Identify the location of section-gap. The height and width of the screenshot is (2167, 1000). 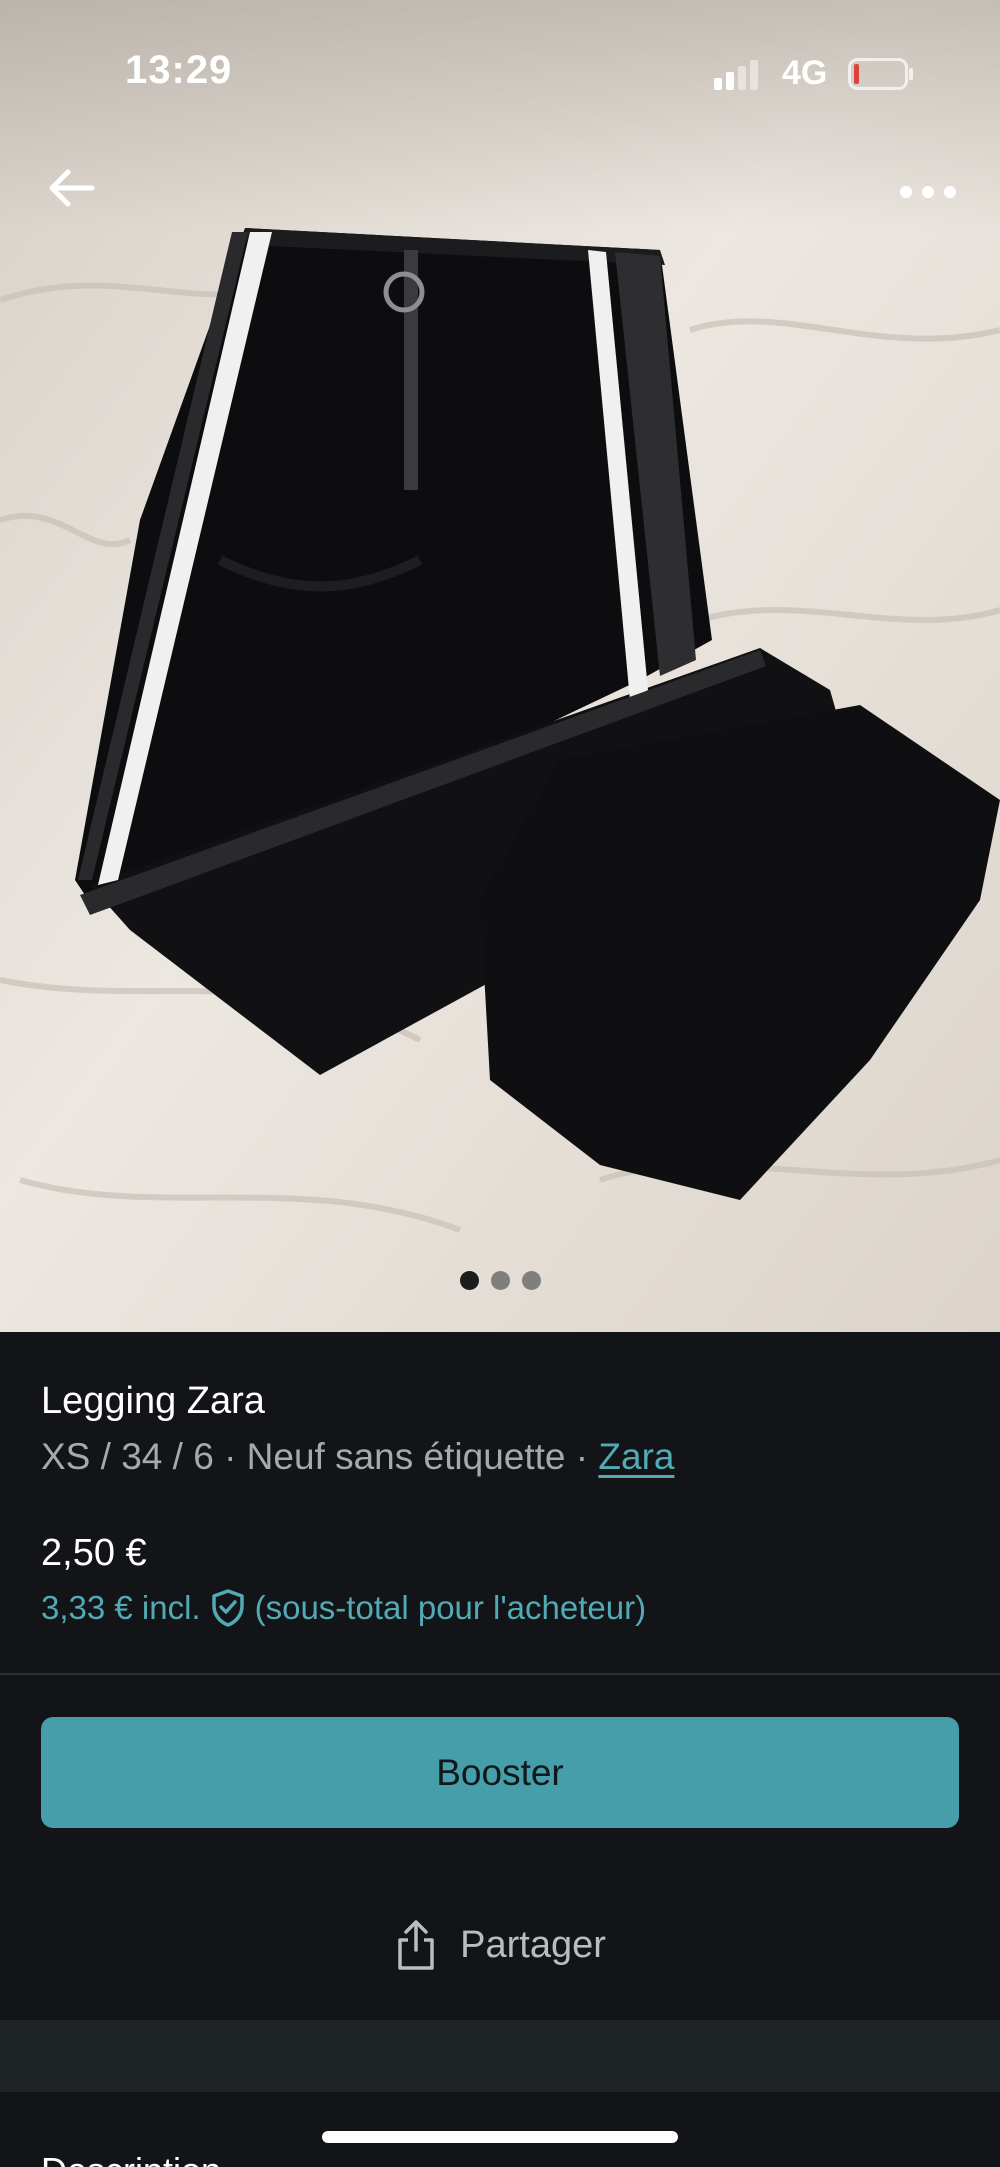
(500, 2056).